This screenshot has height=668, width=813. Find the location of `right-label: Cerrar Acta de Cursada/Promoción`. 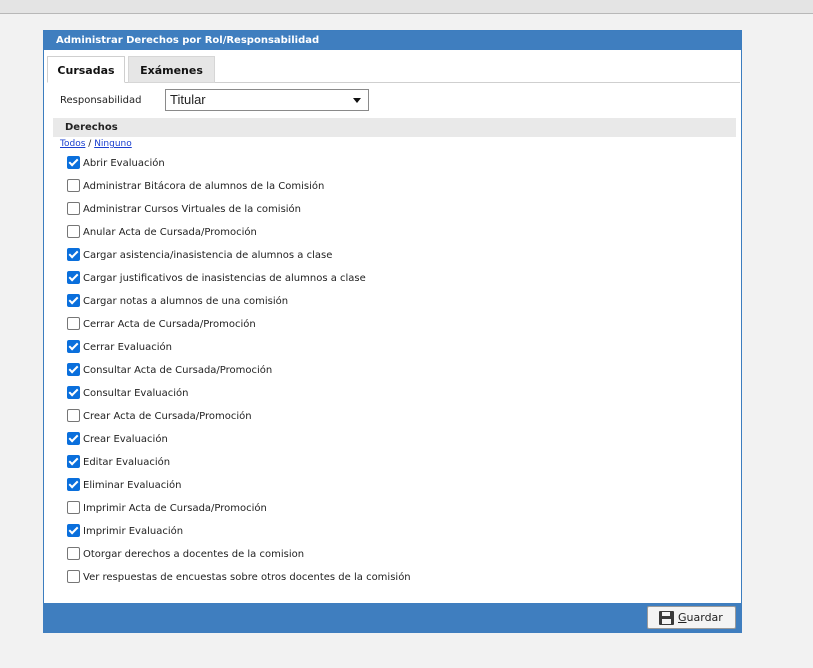

right-label: Cerrar Acta de Cursada/Promoción is located at coordinates (169, 324).